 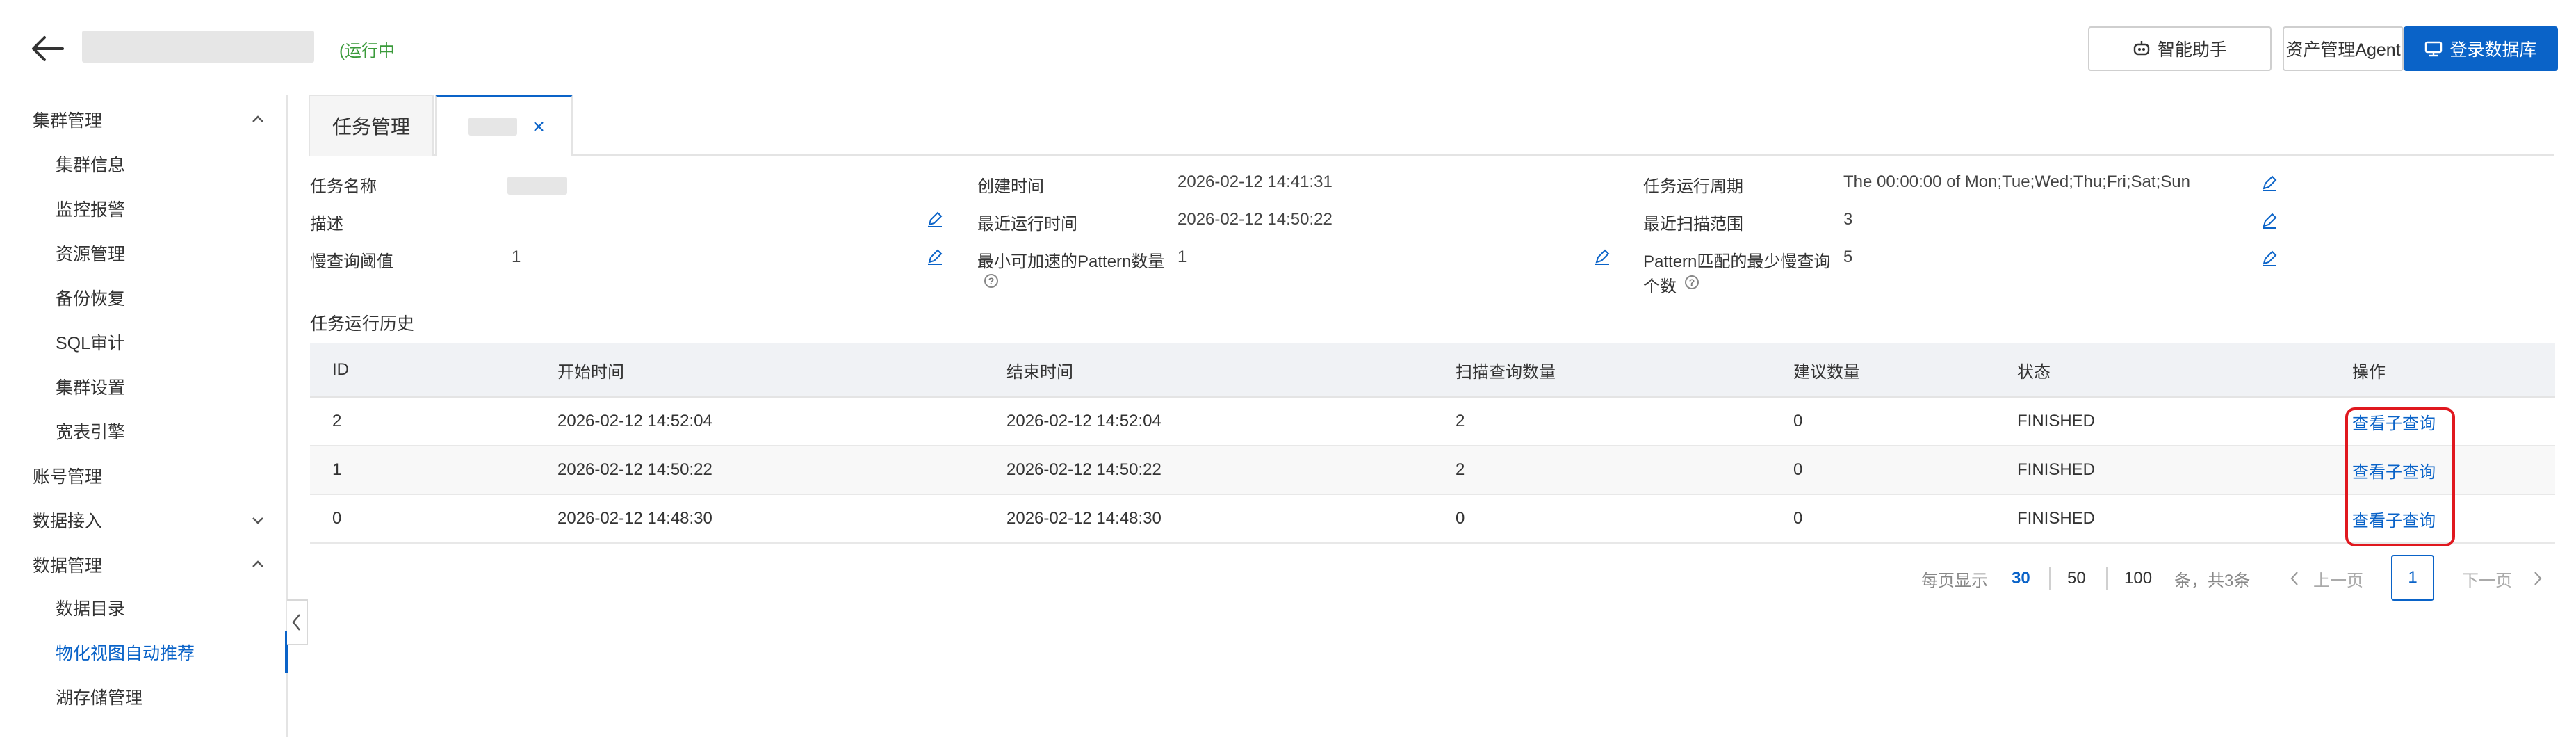 I want to click on sidebar-item-cluster-settings: 集群设置, so click(x=143, y=386).